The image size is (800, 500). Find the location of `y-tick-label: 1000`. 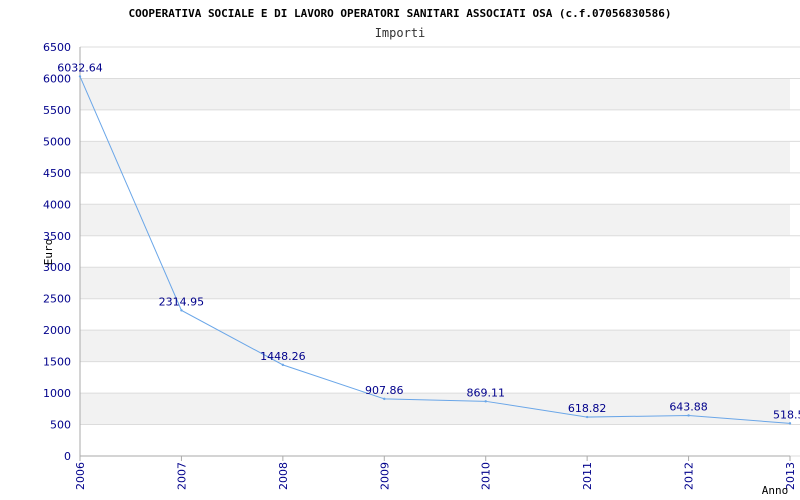

y-tick-label: 1000 is located at coordinates (57, 393).